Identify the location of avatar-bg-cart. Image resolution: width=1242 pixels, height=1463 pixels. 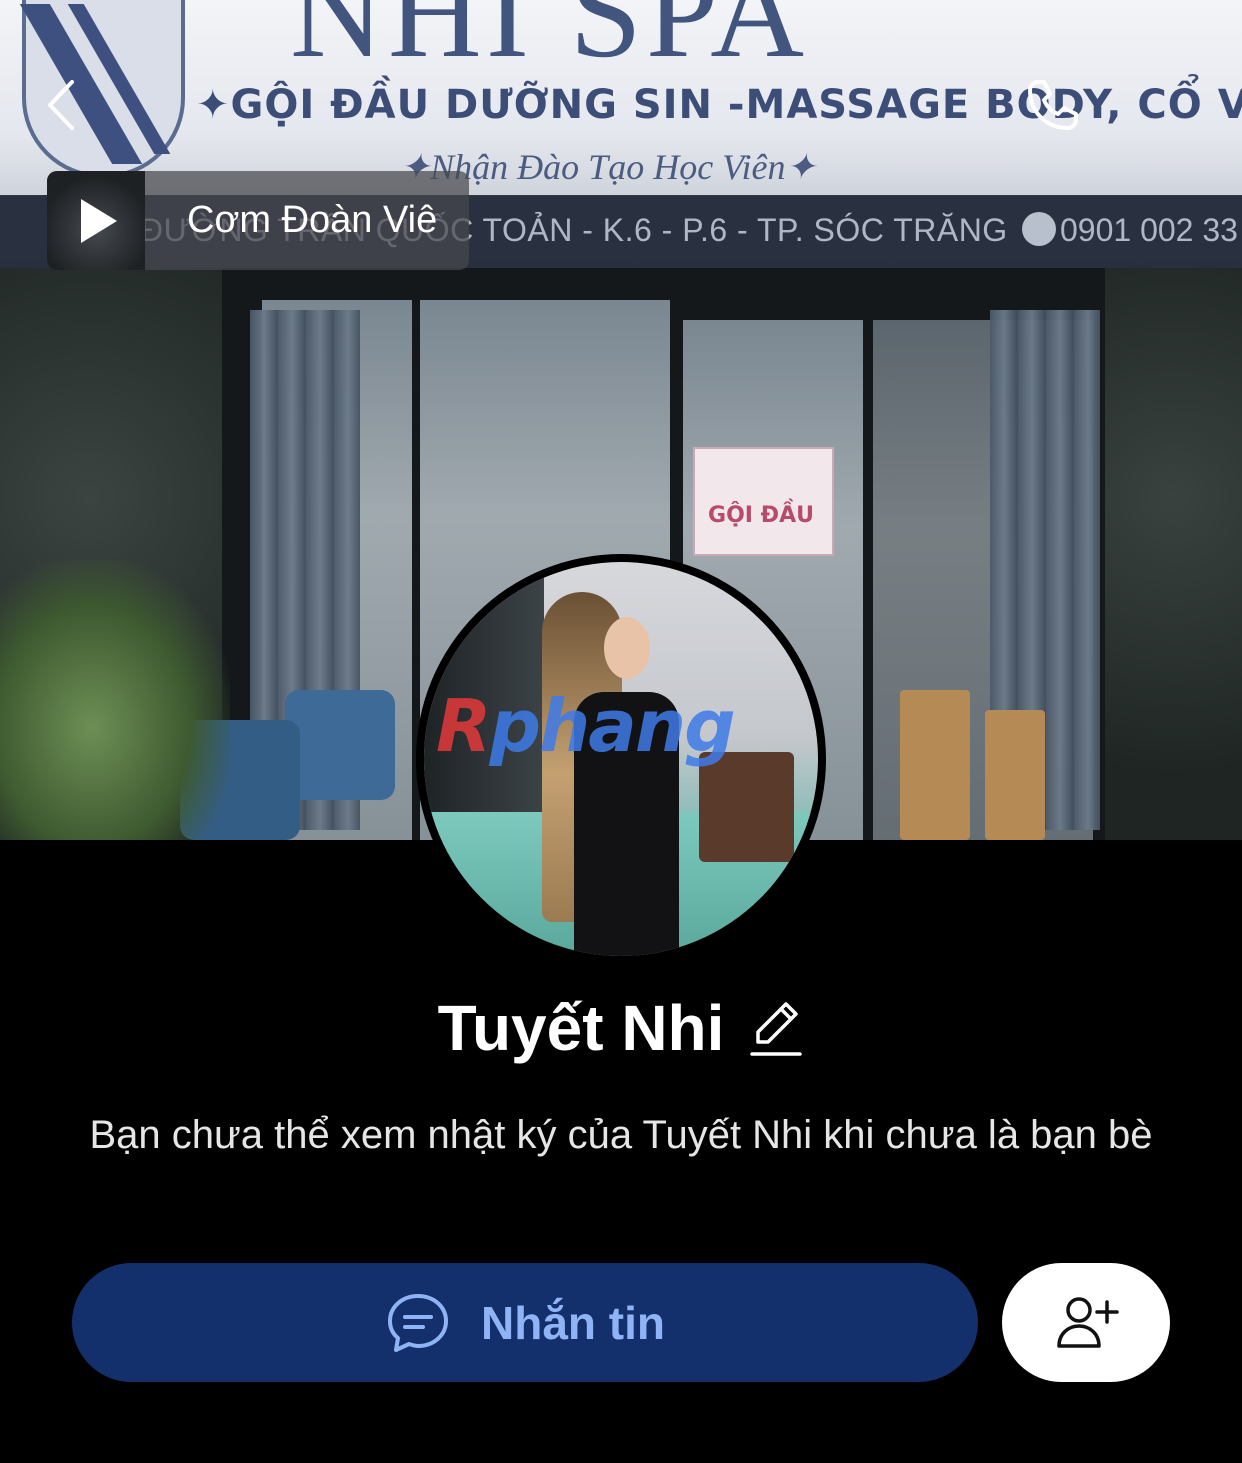
(746, 807).